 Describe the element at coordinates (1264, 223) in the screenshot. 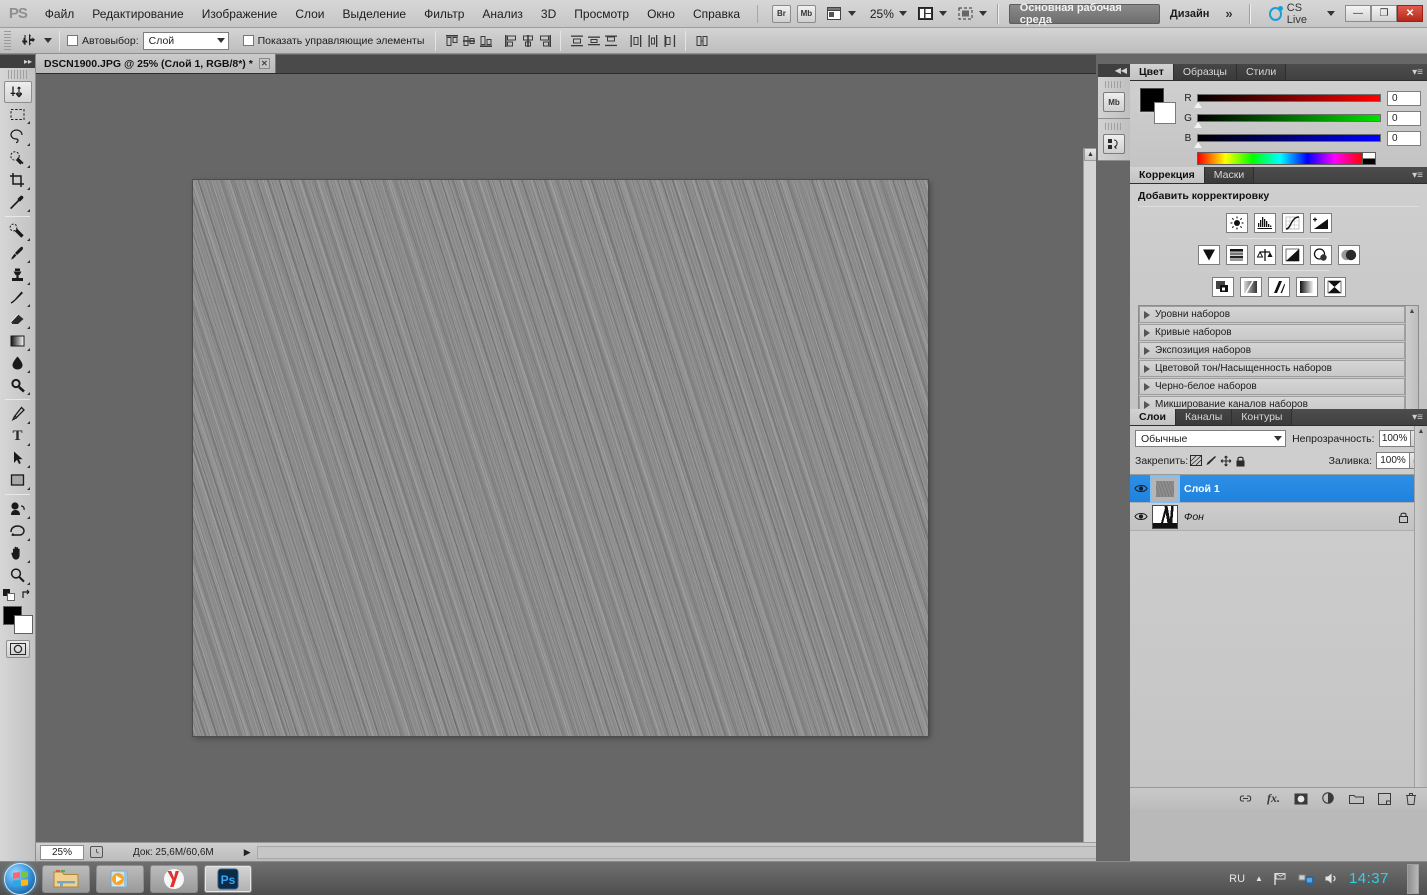

I see `levels-icon` at that location.